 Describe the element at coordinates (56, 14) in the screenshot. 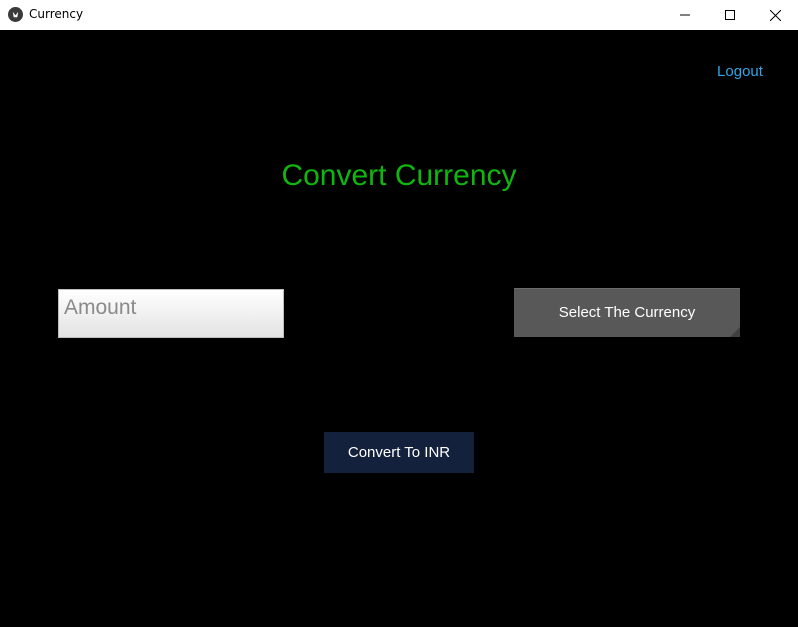

I see `window-title: Currency` at that location.